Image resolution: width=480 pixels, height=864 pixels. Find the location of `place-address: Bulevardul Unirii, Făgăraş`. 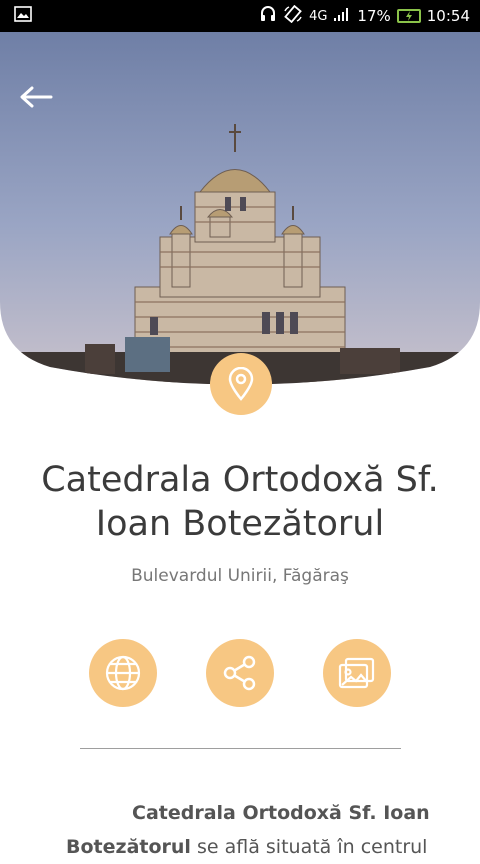

place-address: Bulevardul Unirii, Făgăraş is located at coordinates (240, 576).